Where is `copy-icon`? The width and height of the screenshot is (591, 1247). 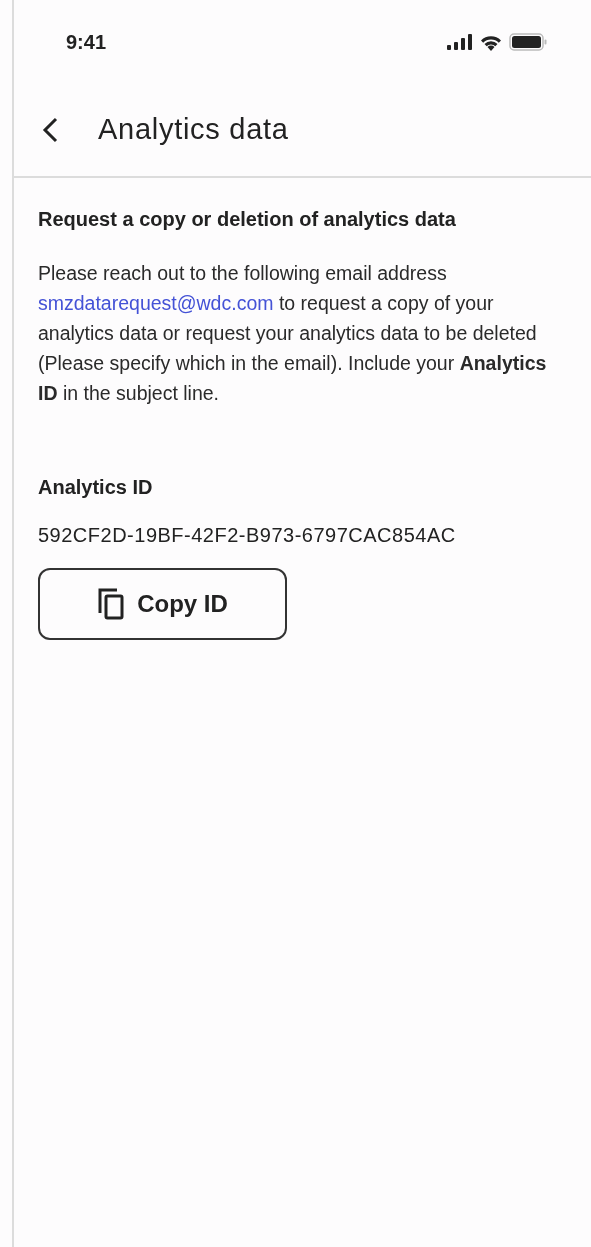 copy-icon is located at coordinates (111, 604).